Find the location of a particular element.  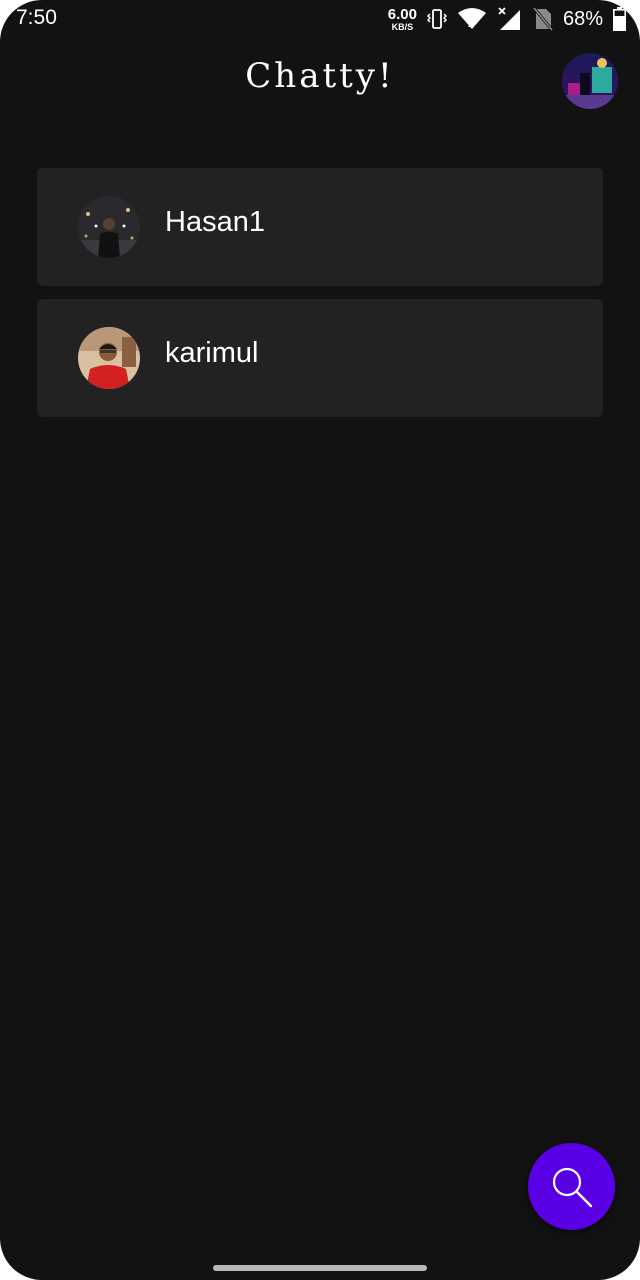

app-bar: Chatty! is located at coordinates (320, 80).